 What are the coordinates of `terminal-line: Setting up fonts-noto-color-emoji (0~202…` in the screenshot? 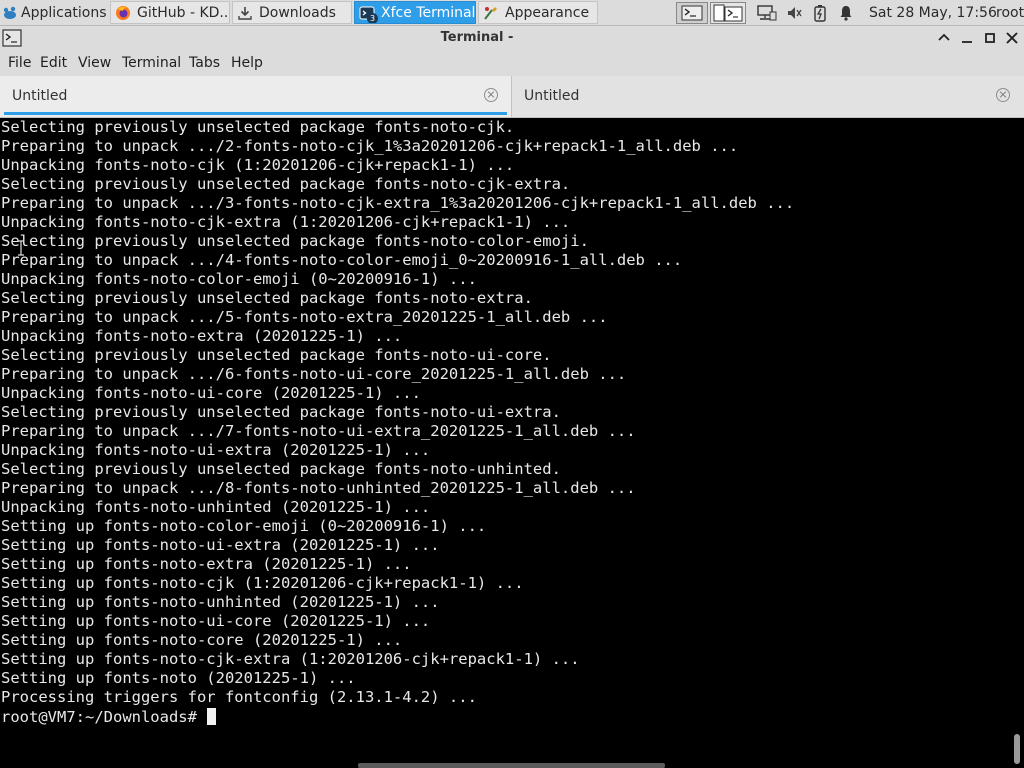 It's located at (244, 526).